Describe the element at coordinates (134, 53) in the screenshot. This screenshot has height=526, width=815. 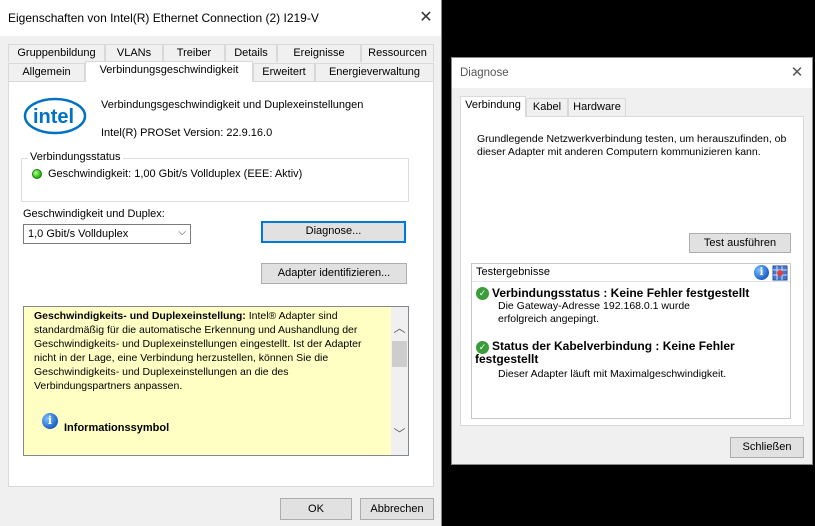
I see `tab-vlans: VLANs` at that location.